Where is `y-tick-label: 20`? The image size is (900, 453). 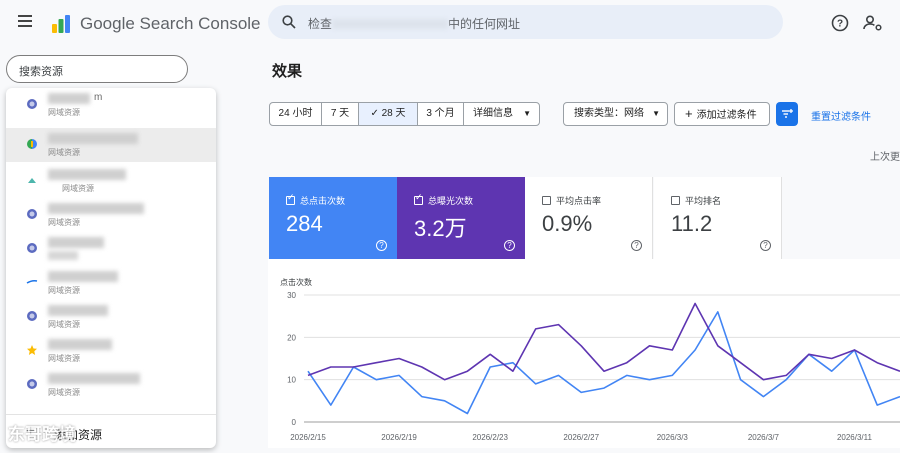 y-tick-label: 20 is located at coordinates (291, 337).